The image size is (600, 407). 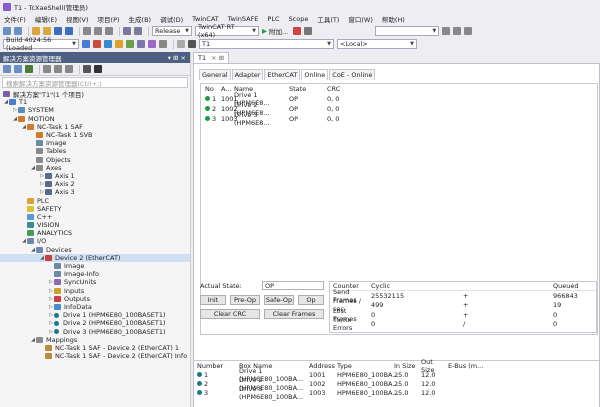 I want to click on preop-button: Pre-Op, so click(x=245, y=300).